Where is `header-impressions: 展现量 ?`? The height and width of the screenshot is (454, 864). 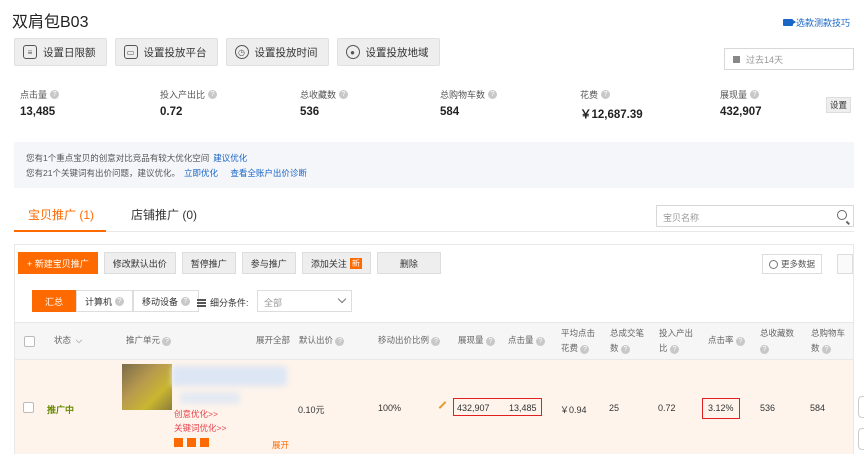
header-impressions: 展现量 ? is located at coordinates (476, 340).